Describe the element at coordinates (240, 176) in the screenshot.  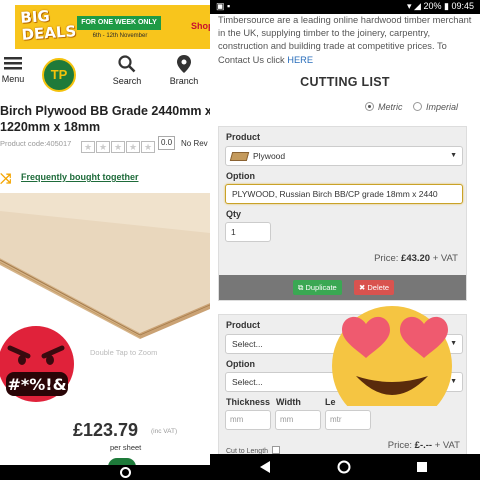
I see `option-label: Option` at that location.